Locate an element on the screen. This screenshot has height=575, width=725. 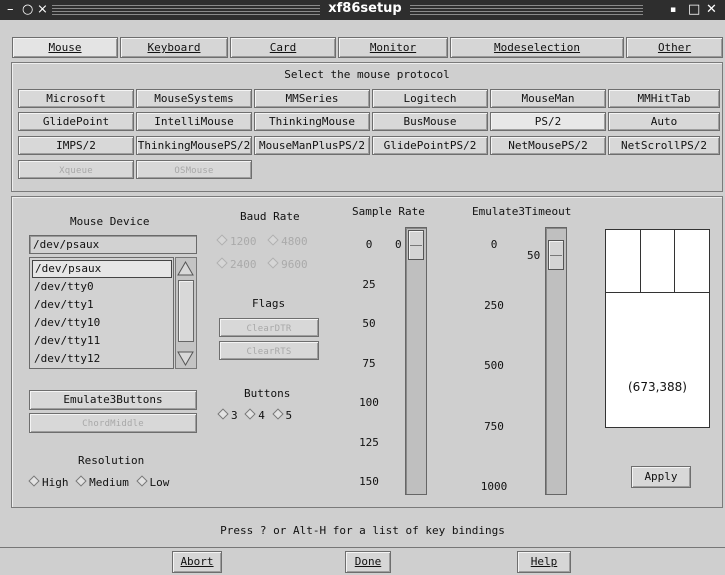
protocol-button-label: Xqueue is located at coordinates (76, 171).